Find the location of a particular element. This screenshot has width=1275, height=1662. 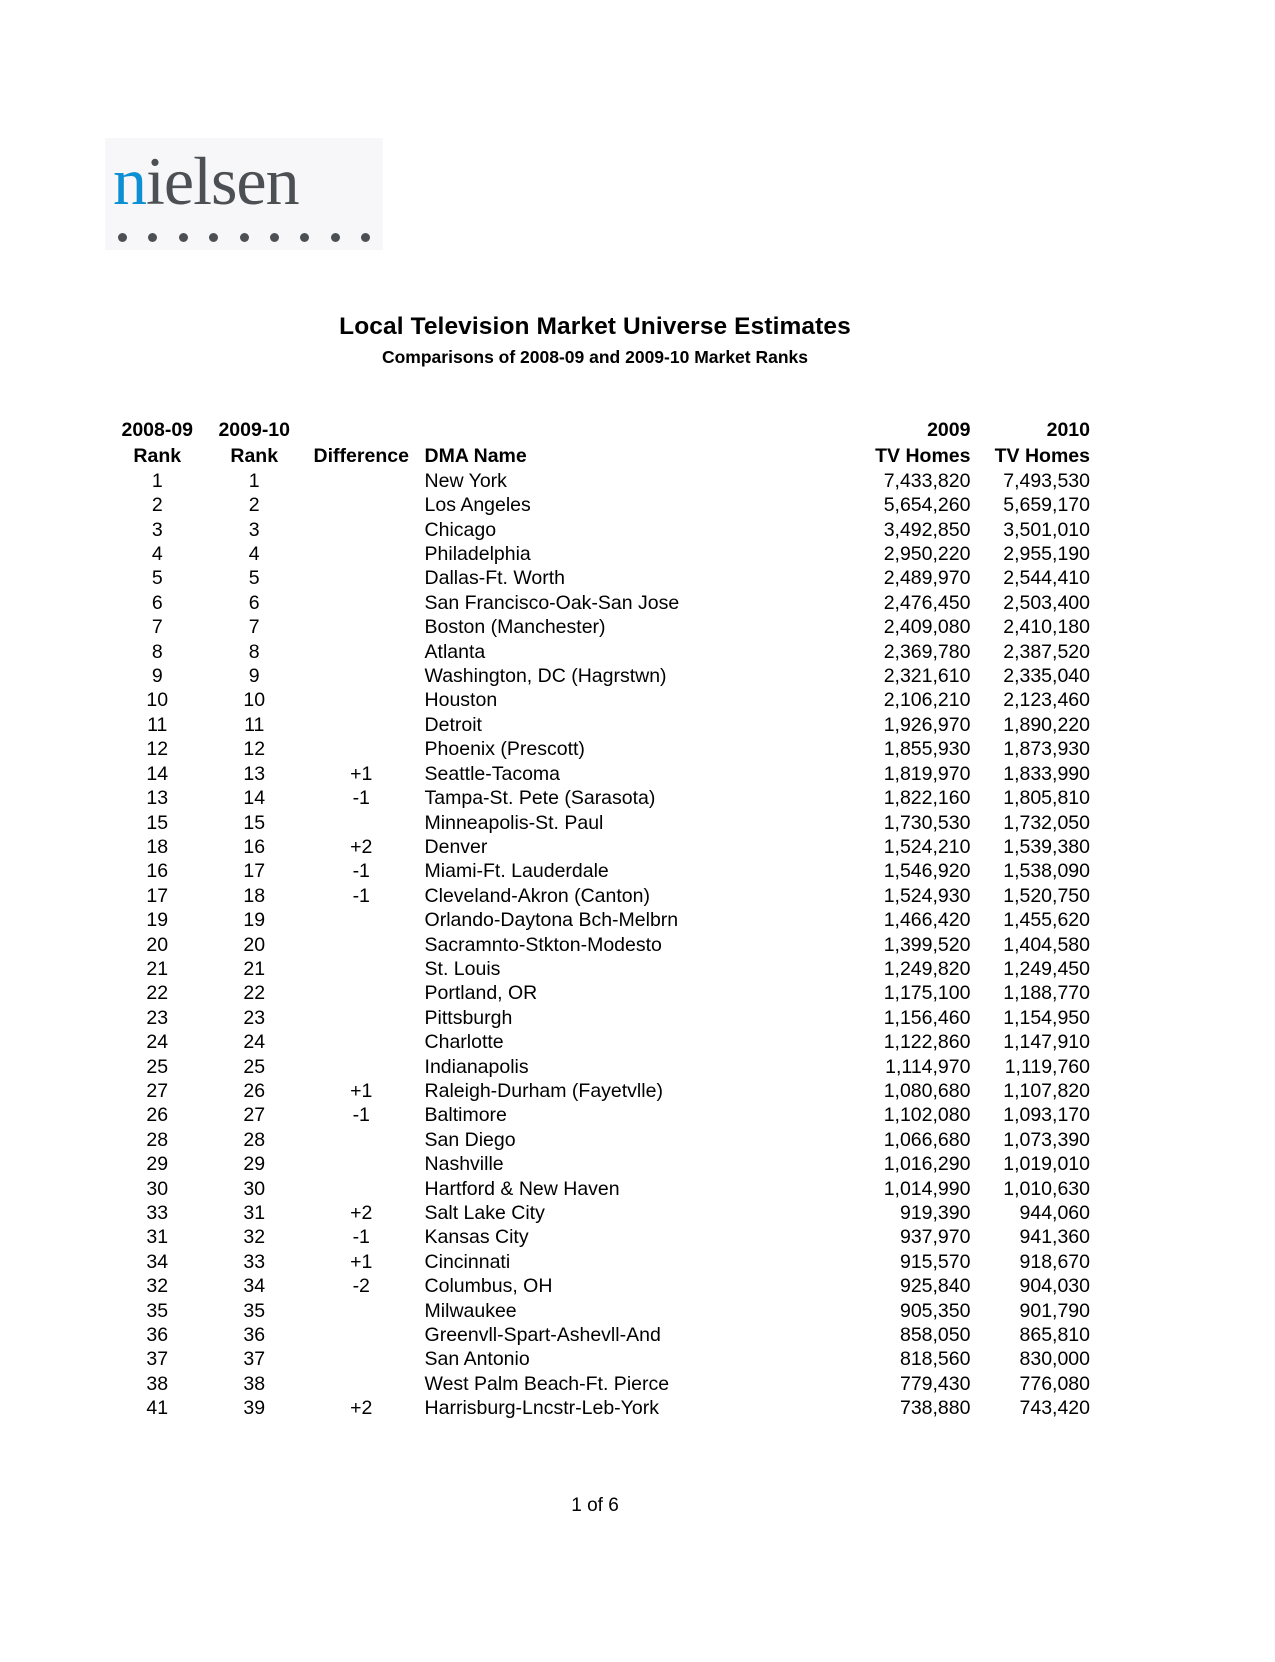

cell-tv-homes-2010: 918,670 is located at coordinates (1055, 1261).